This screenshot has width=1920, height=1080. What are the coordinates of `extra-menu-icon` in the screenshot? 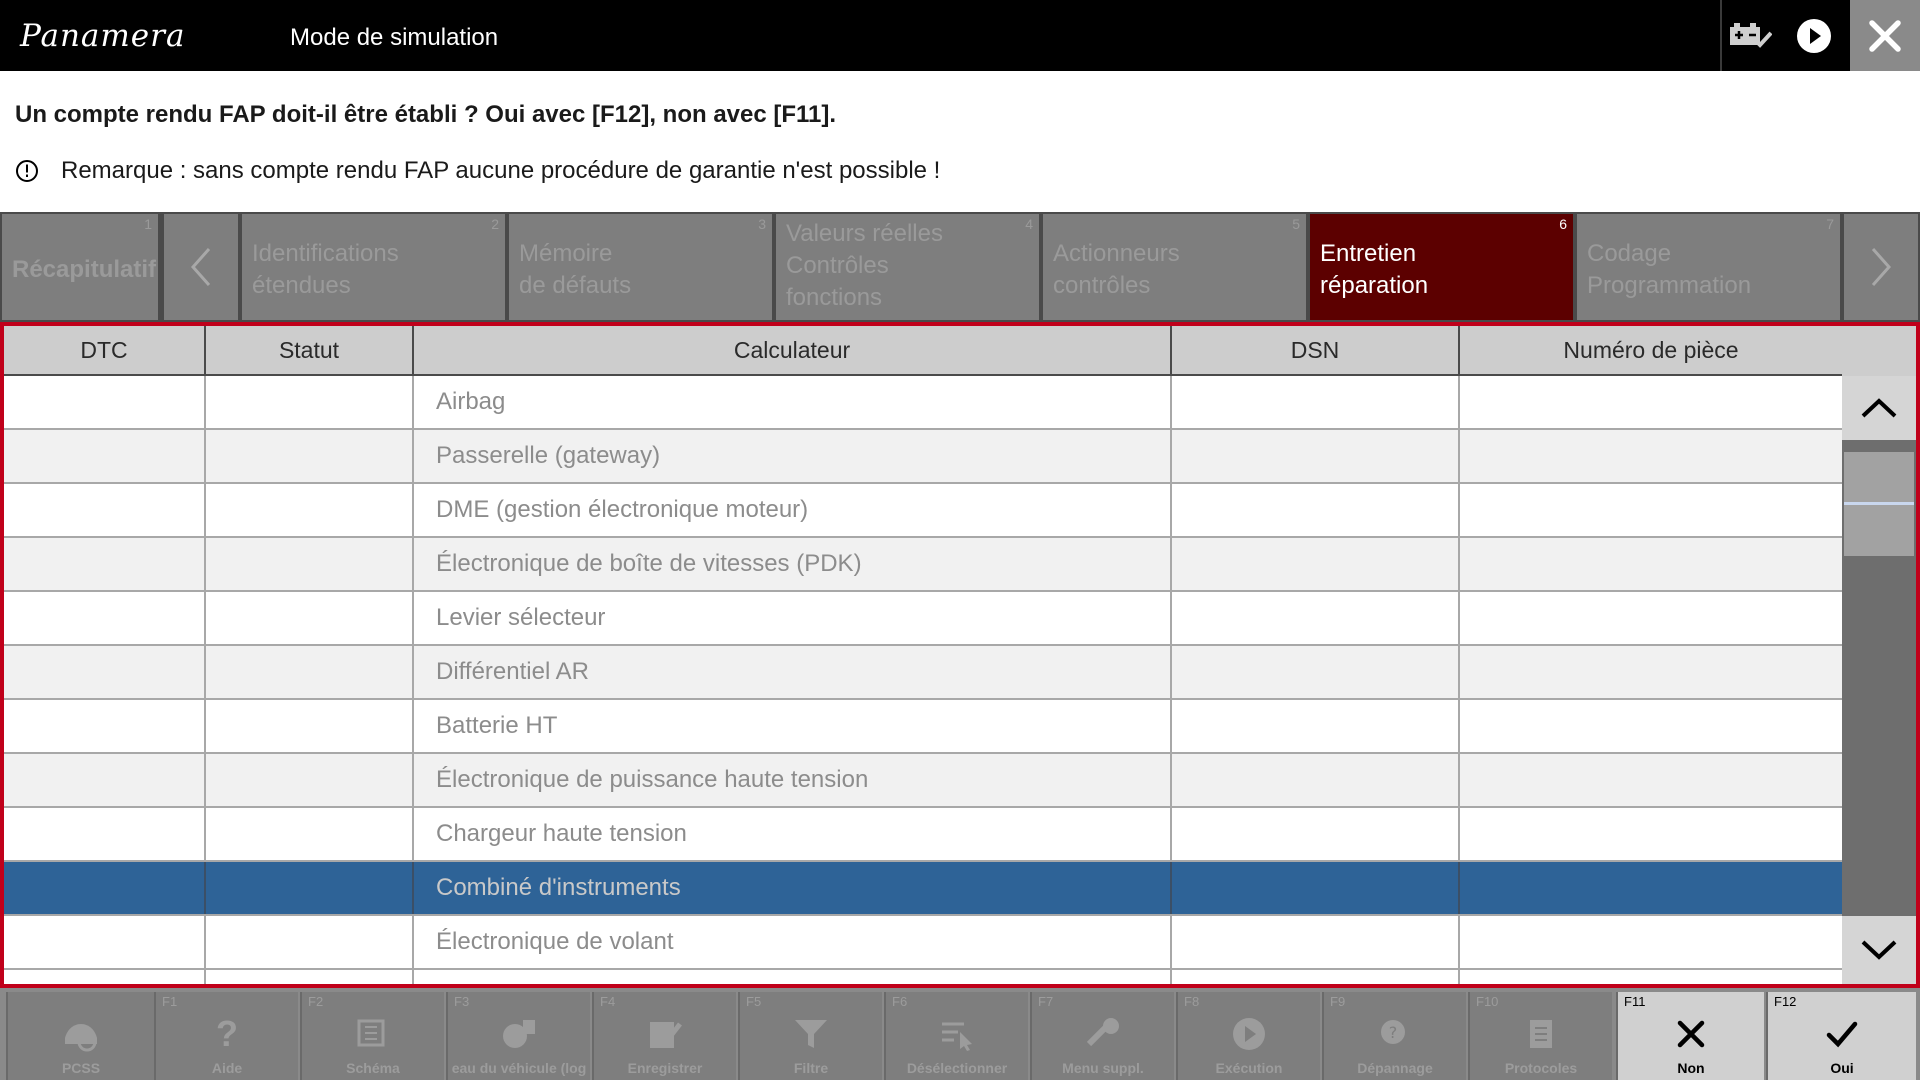 It's located at (1102, 1032).